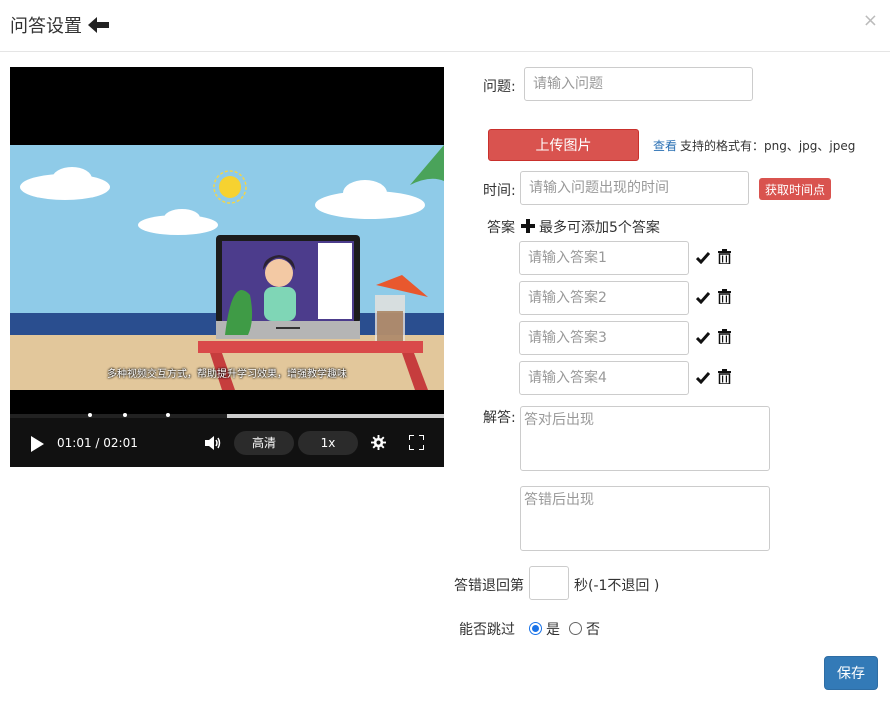 Image resolution: width=890 pixels, height=703 pixels. Describe the element at coordinates (851, 673) in the screenshot. I see `save-button: 保存` at that location.